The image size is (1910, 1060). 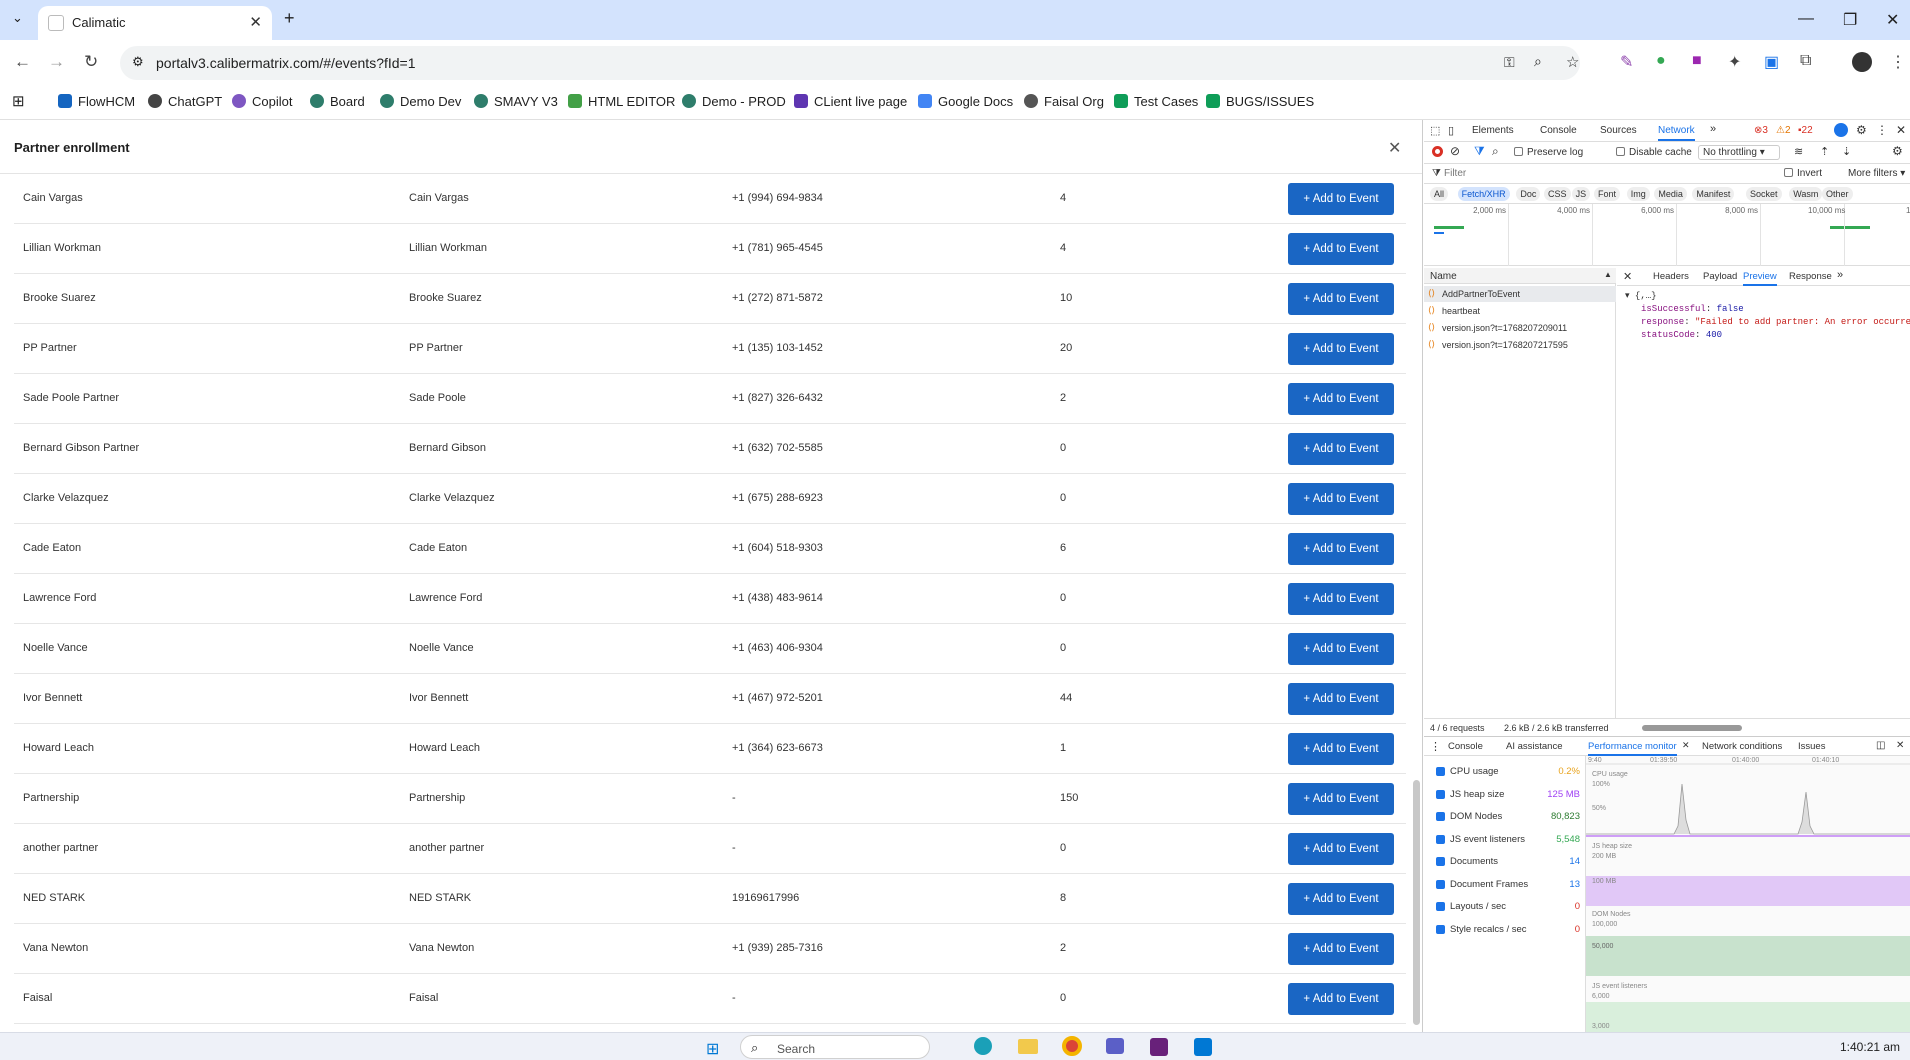 What do you see at coordinates (1572, 62) in the screenshot?
I see `bookmark-star-icon: ☆` at bounding box center [1572, 62].